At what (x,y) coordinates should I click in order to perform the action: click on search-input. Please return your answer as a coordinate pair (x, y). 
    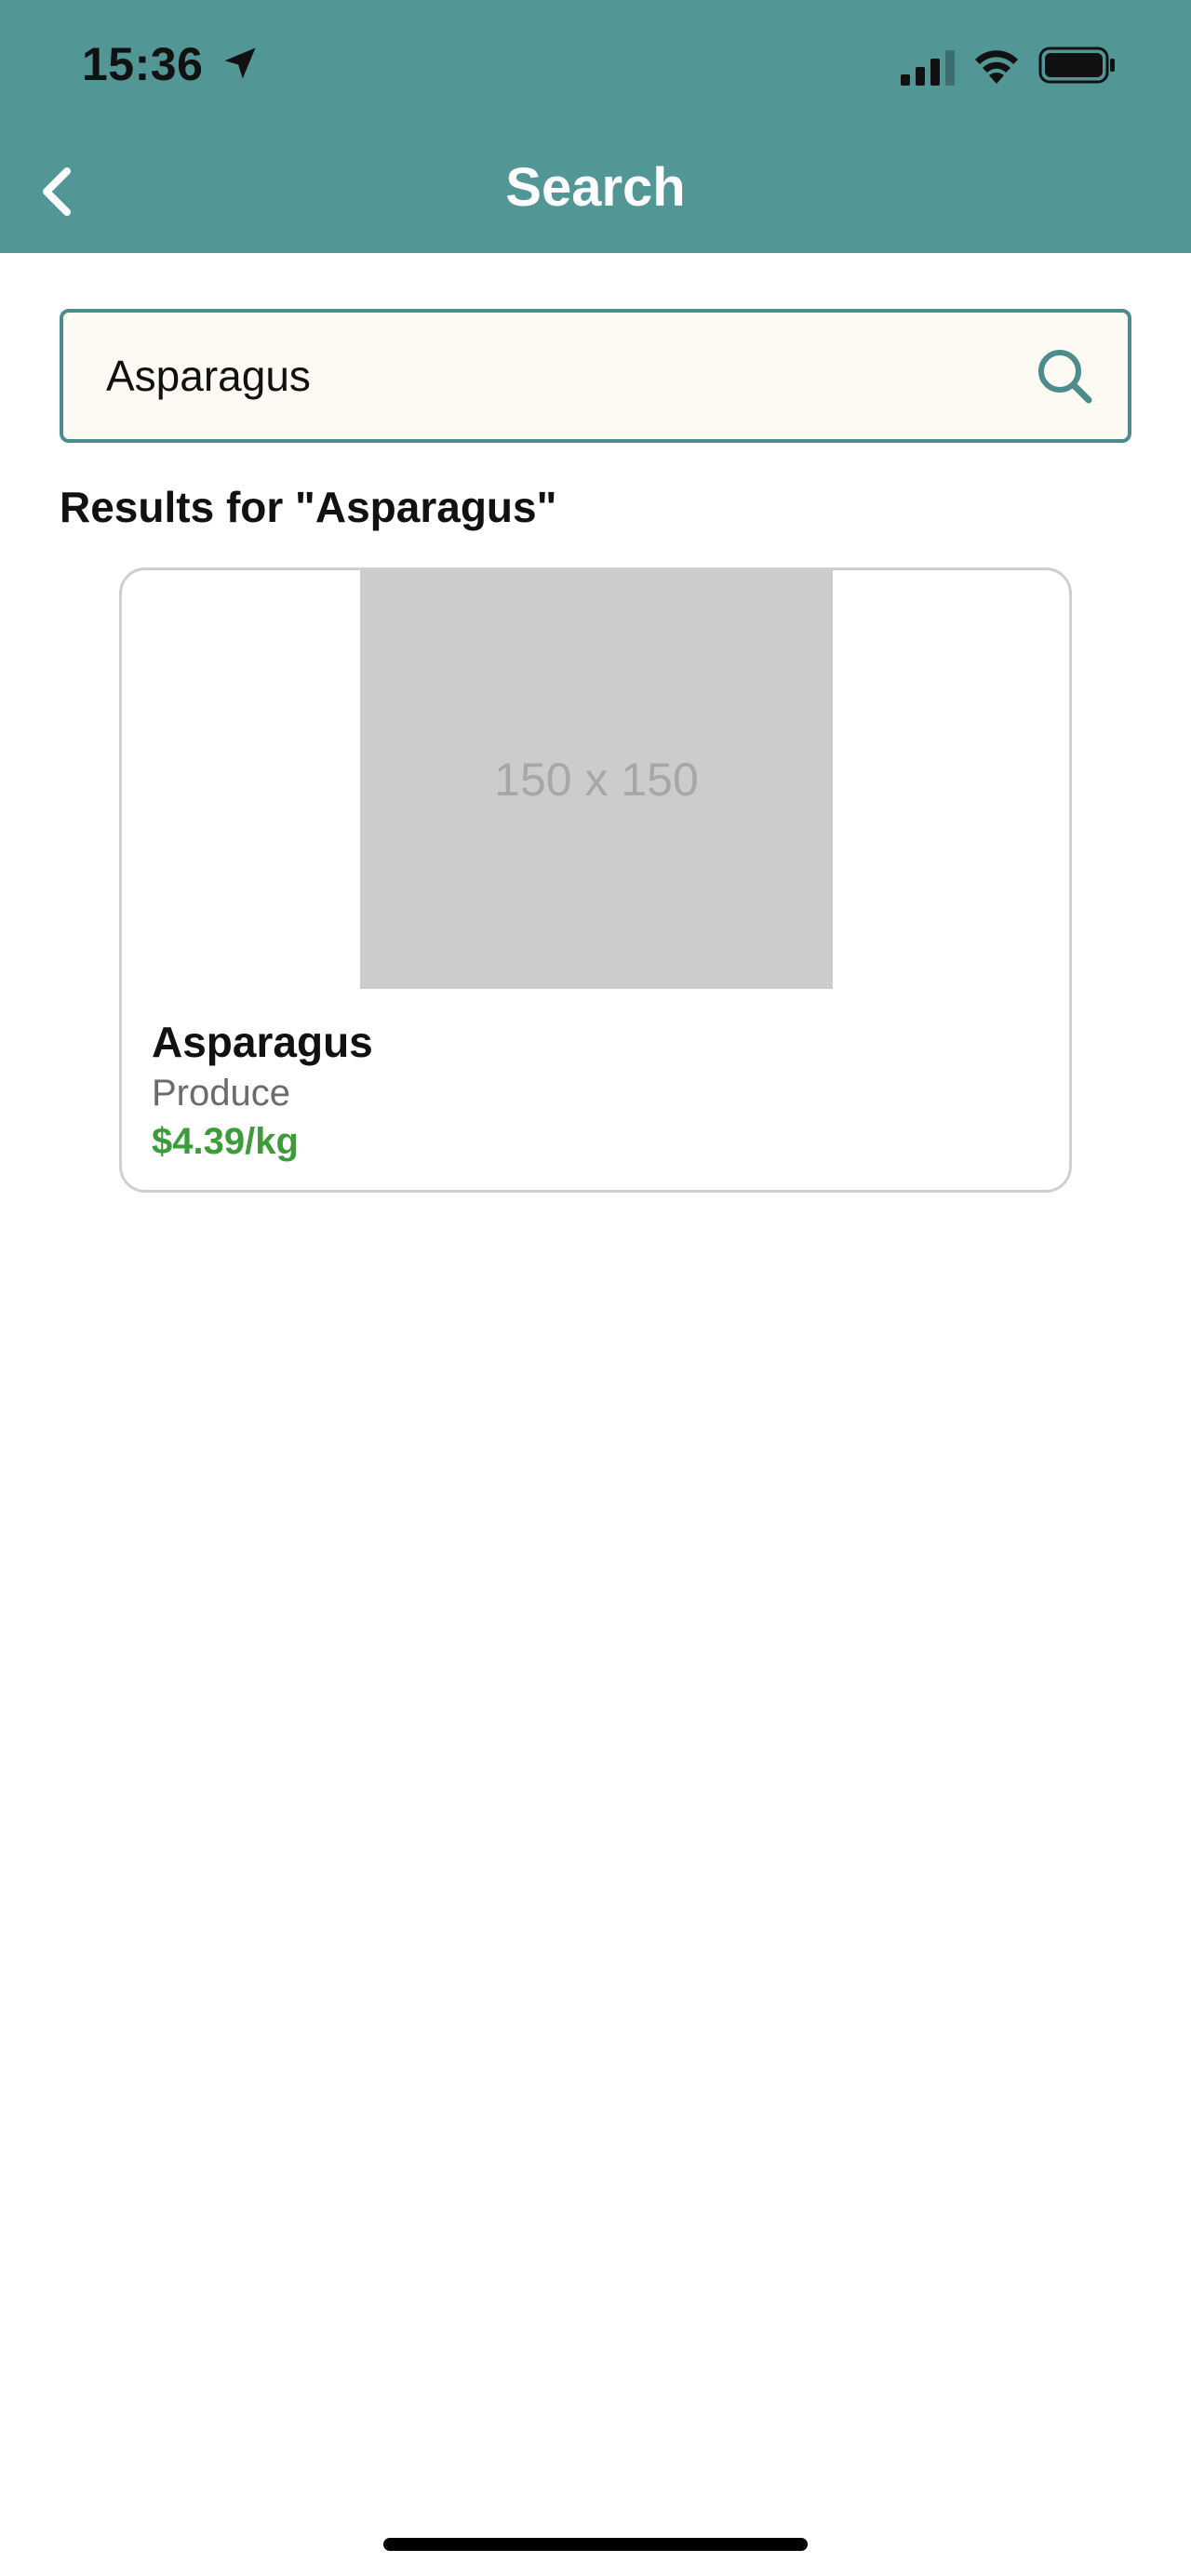
    Looking at the image, I should click on (552, 376).